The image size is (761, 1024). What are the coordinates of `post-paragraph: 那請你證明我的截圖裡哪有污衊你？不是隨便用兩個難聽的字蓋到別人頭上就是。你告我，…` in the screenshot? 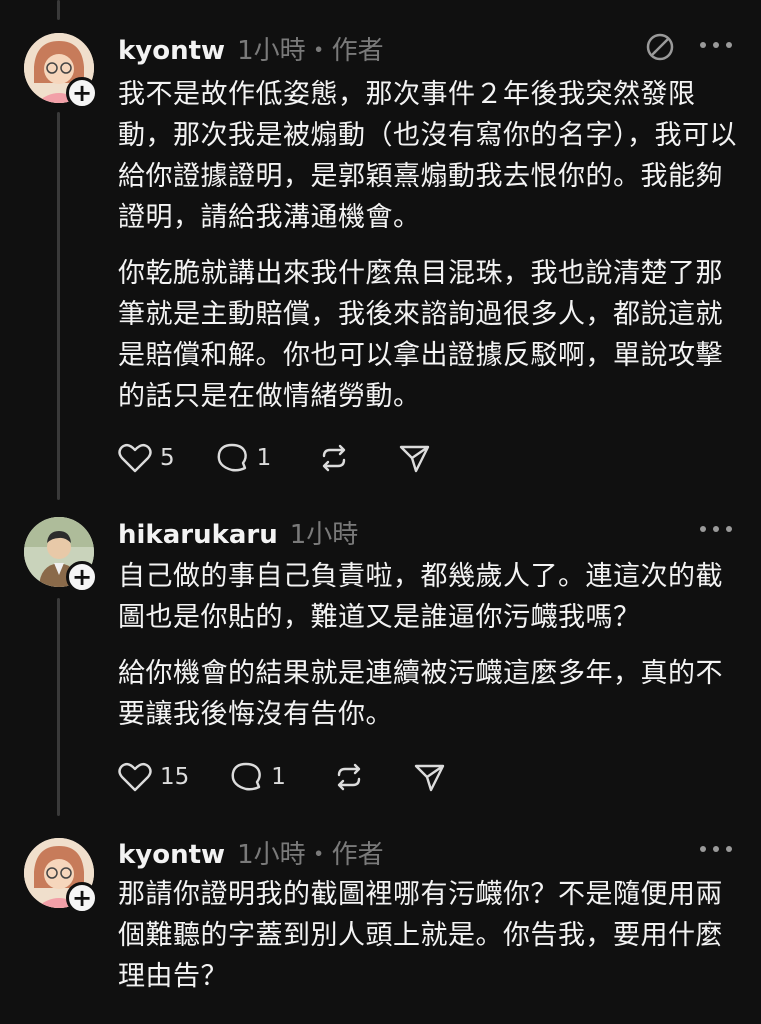 It's located at (420, 935).